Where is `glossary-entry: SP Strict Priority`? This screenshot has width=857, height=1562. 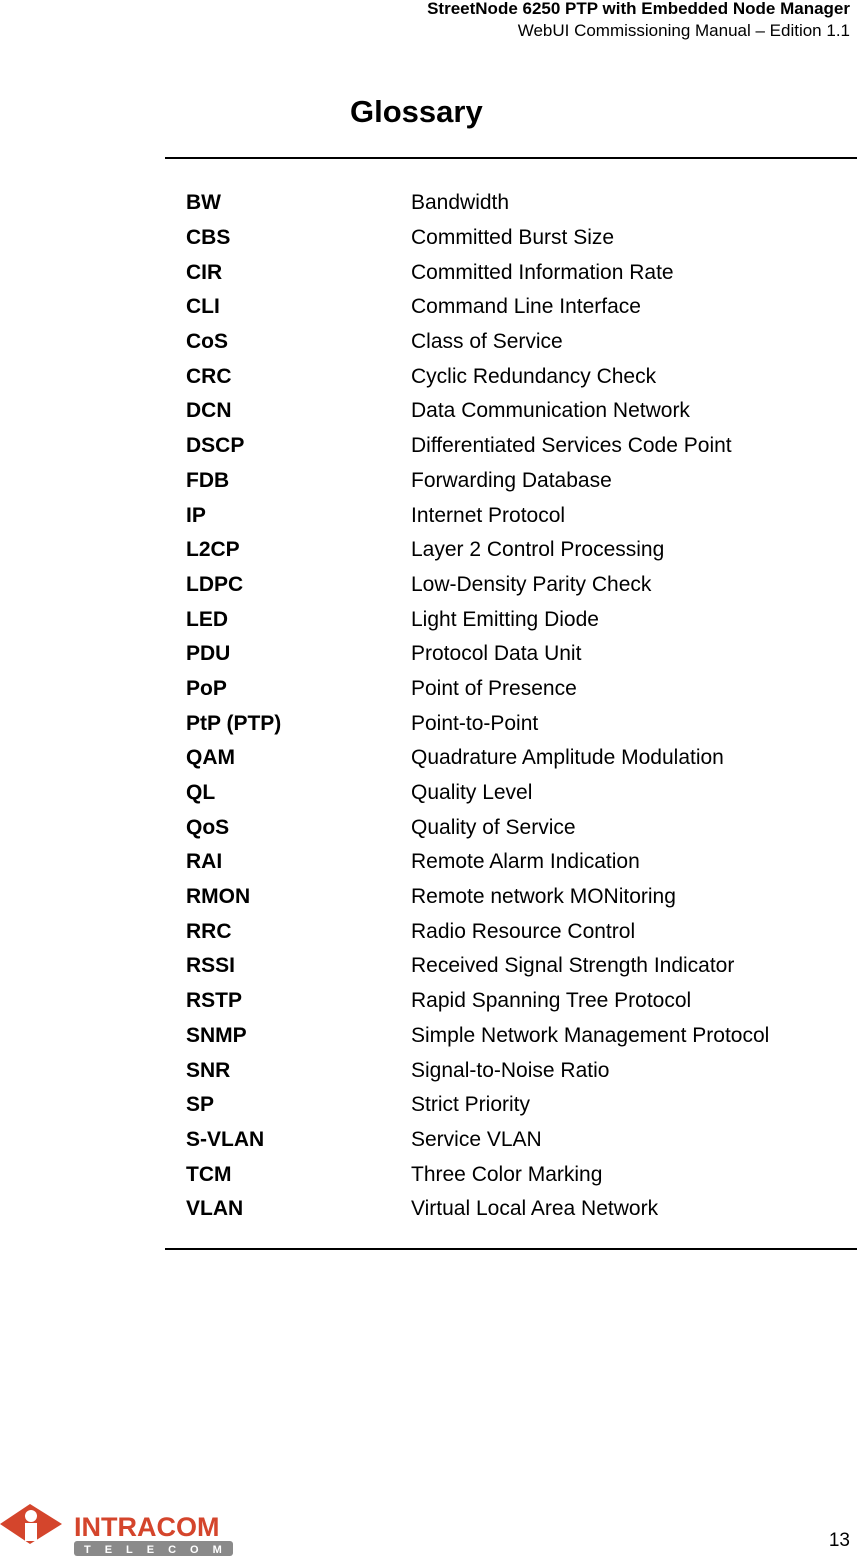 glossary-entry: SP Strict Priority is located at coordinates (477, 1105).